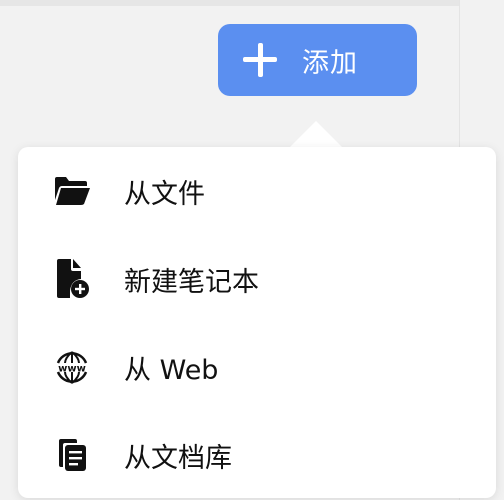  Describe the element at coordinates (171, 370) in the screenshot. I see `menu-item-label: 从 Web` at that location.